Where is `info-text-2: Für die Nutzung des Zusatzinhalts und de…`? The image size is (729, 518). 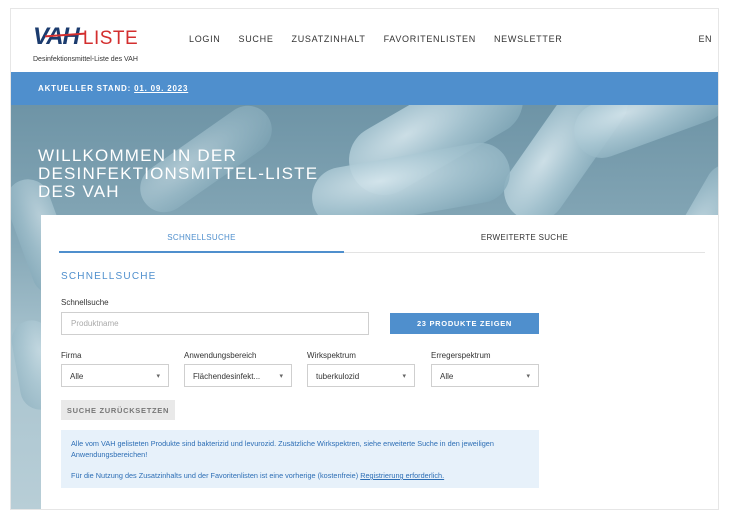
info-text-2: Für die Nutzung des Zusatzinhalts und de… is located at coordinates (300, 475).